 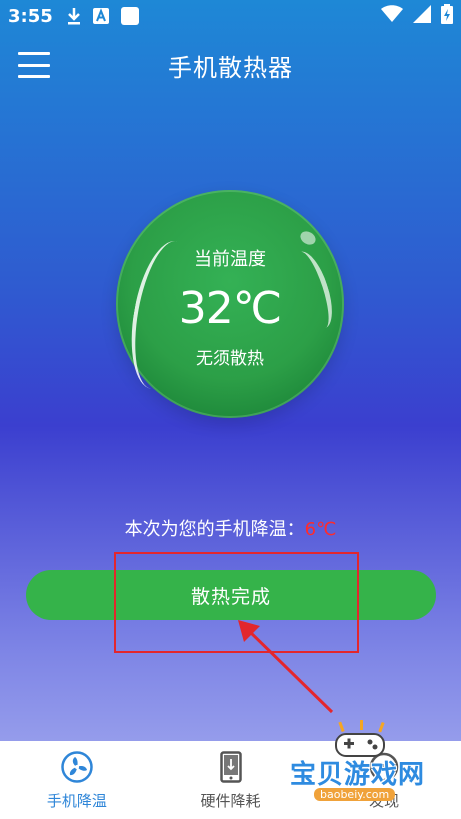 I want to click on nav-label: 硬件降耗, so click(x=230, y=800).